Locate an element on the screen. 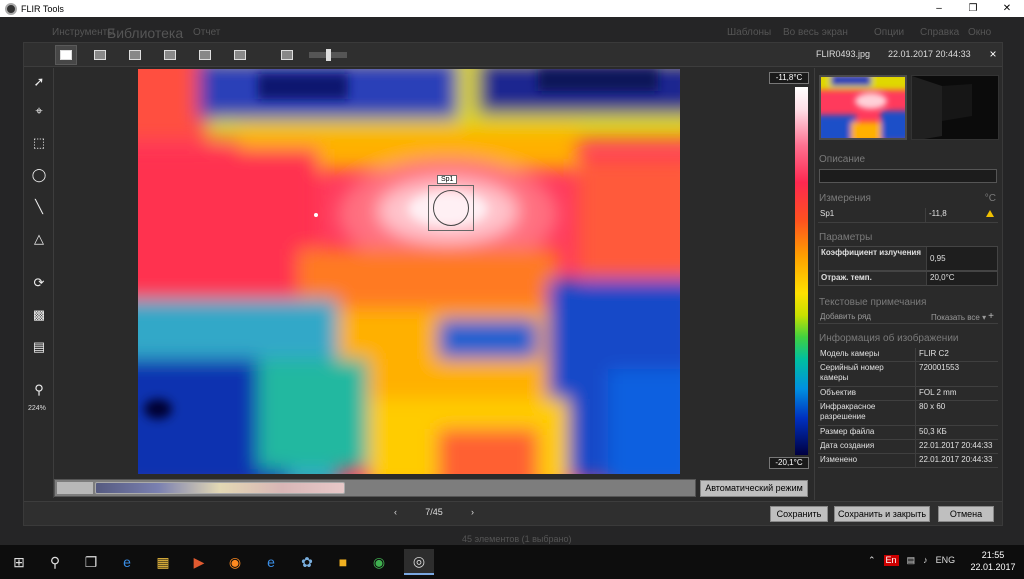 This screenshot has height=579, width=1024. network-icon: ▤ is located at coordinates (911, 560).